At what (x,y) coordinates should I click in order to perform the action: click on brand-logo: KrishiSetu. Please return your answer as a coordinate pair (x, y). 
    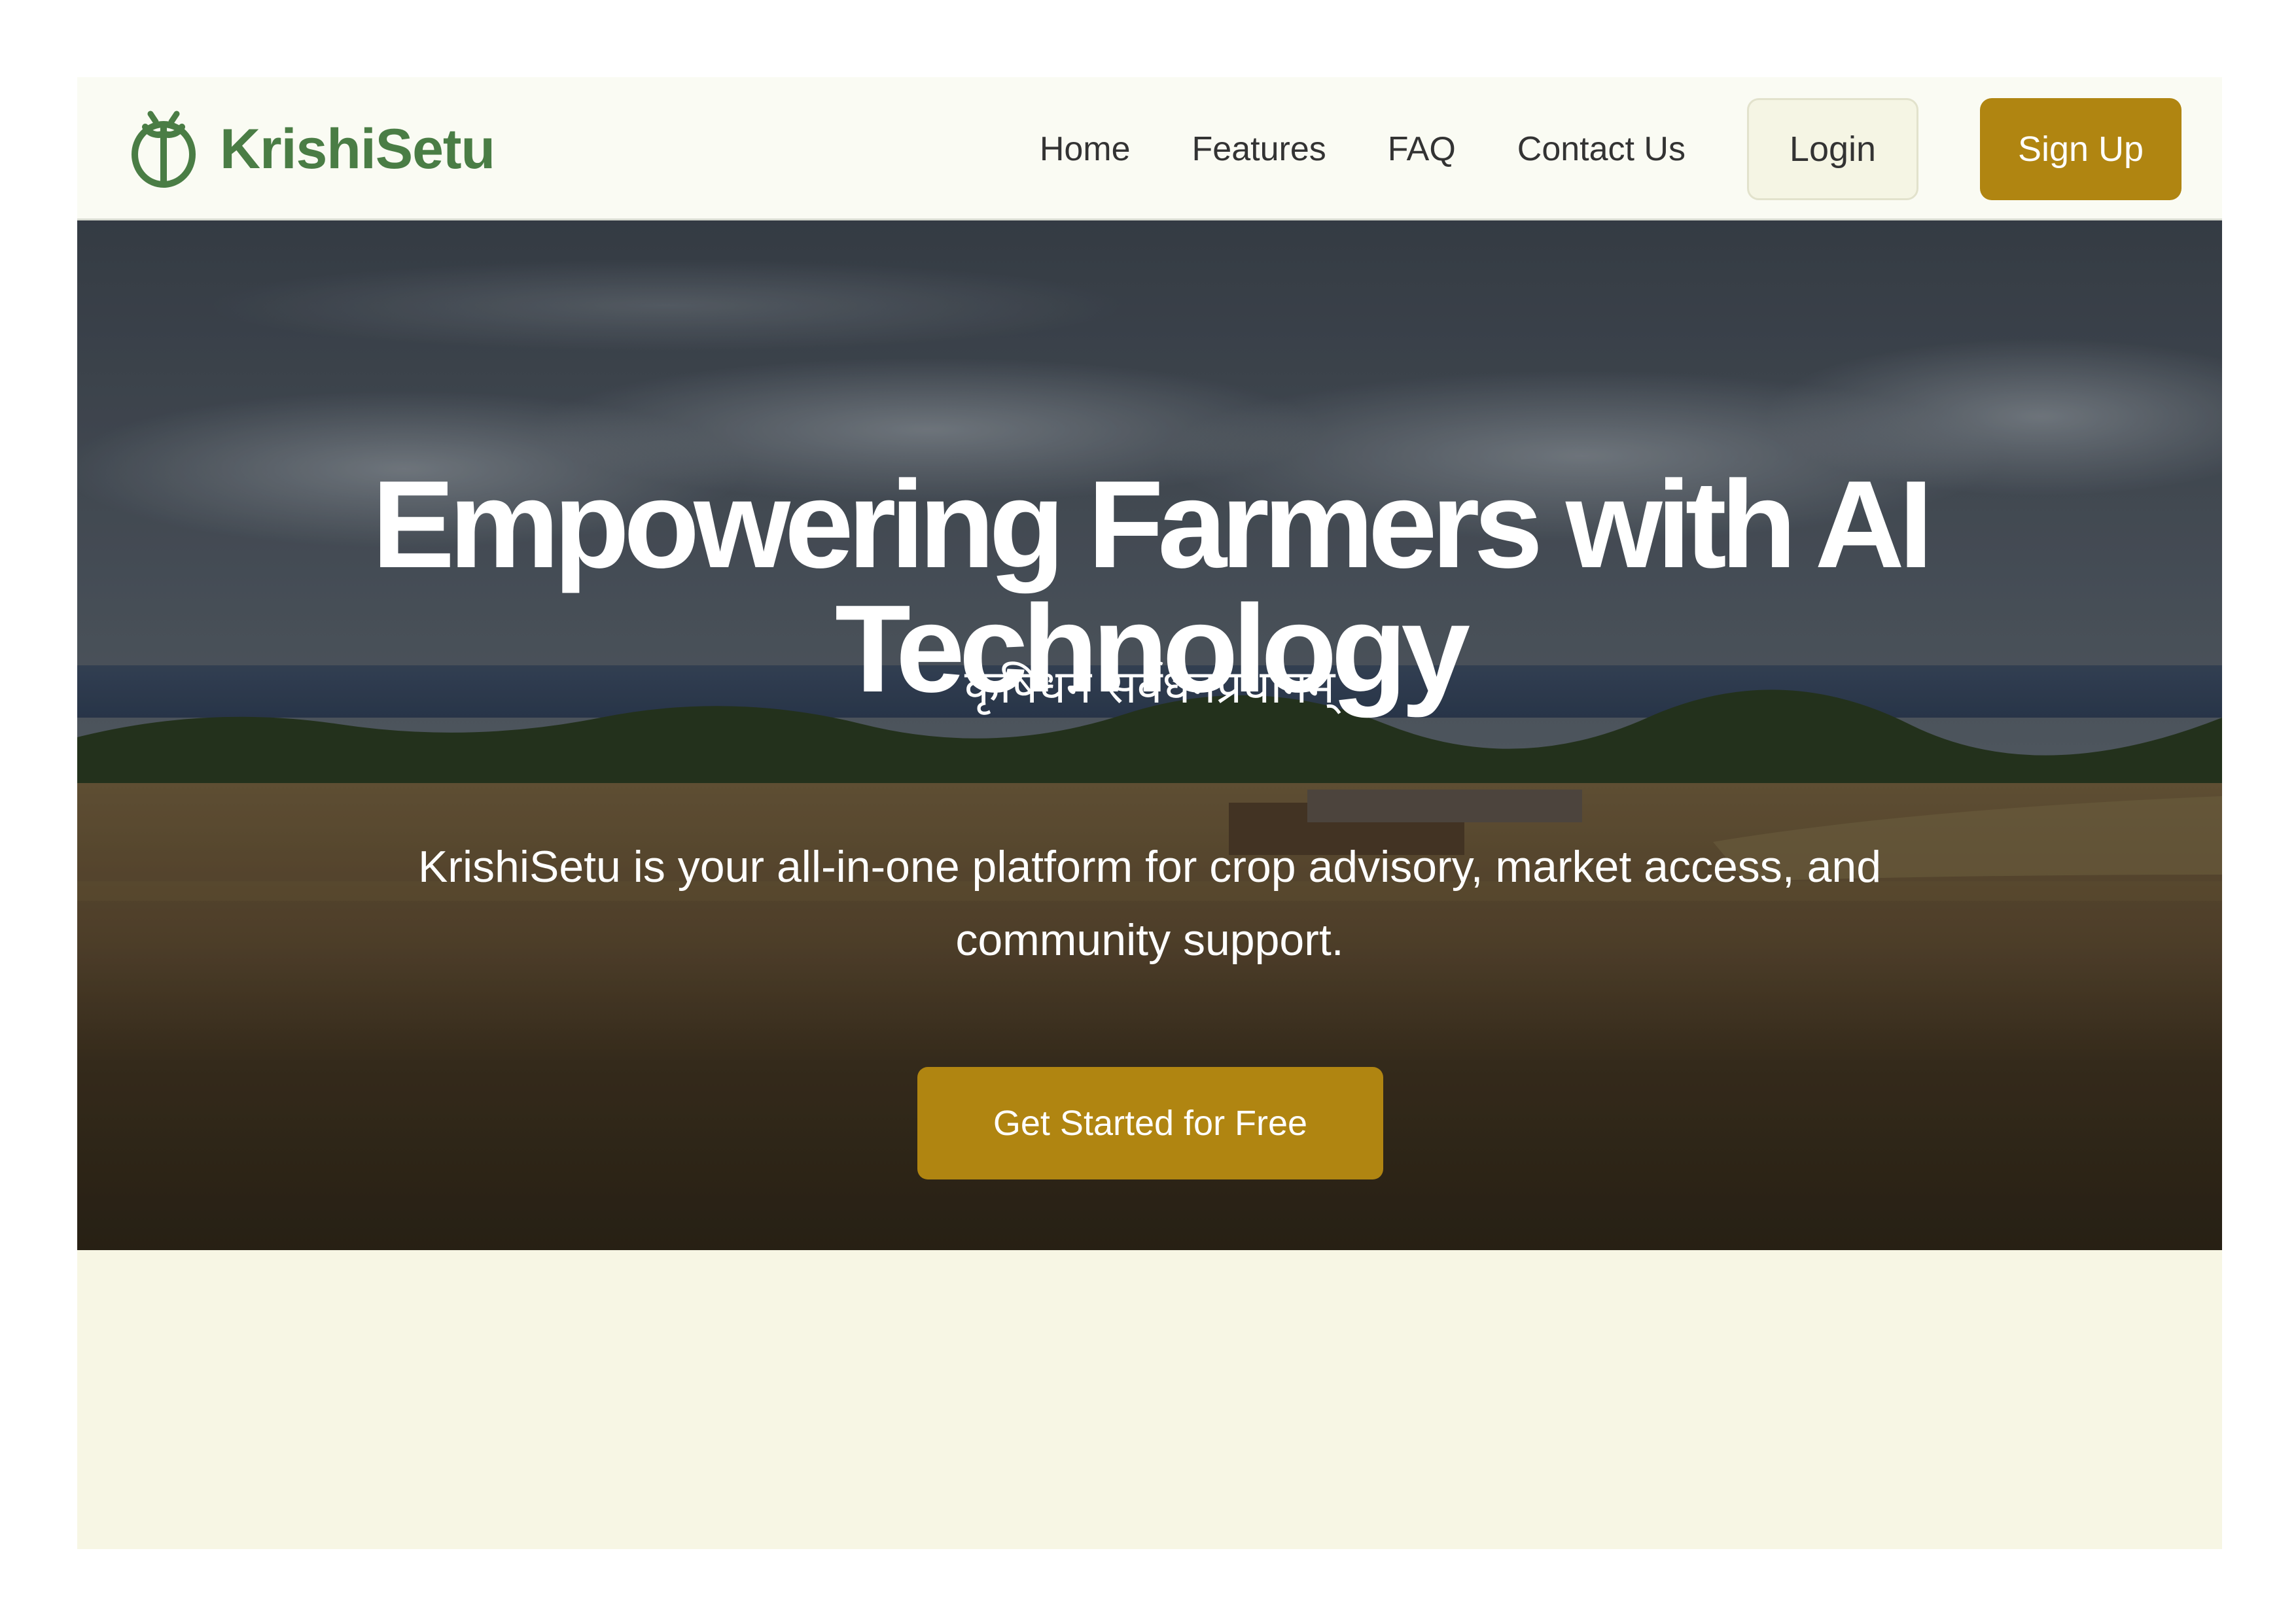
    Looking at the image, I should click on (311, 149).